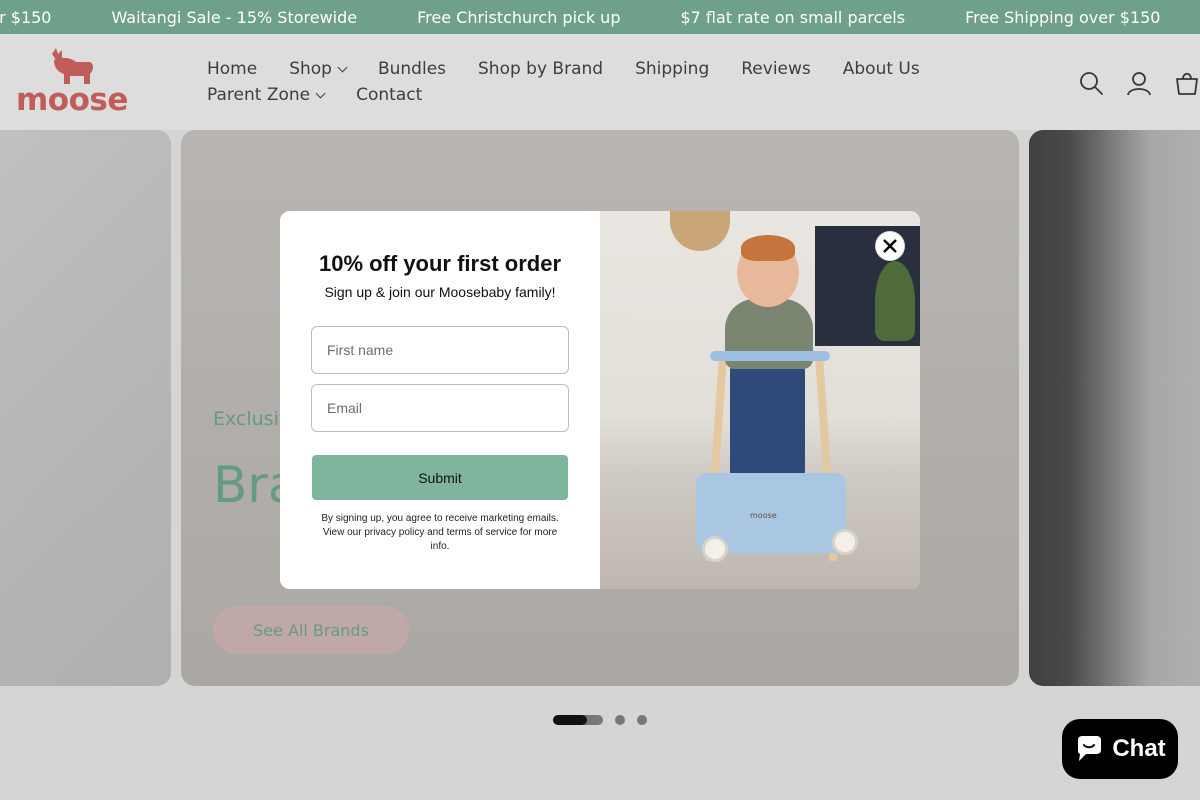 This screenshot has width=1200, height=800. What do you see at coordinates (440, 477) in the screenshot?
I see `submit-button: Submit` at bounding box center [440, 477].